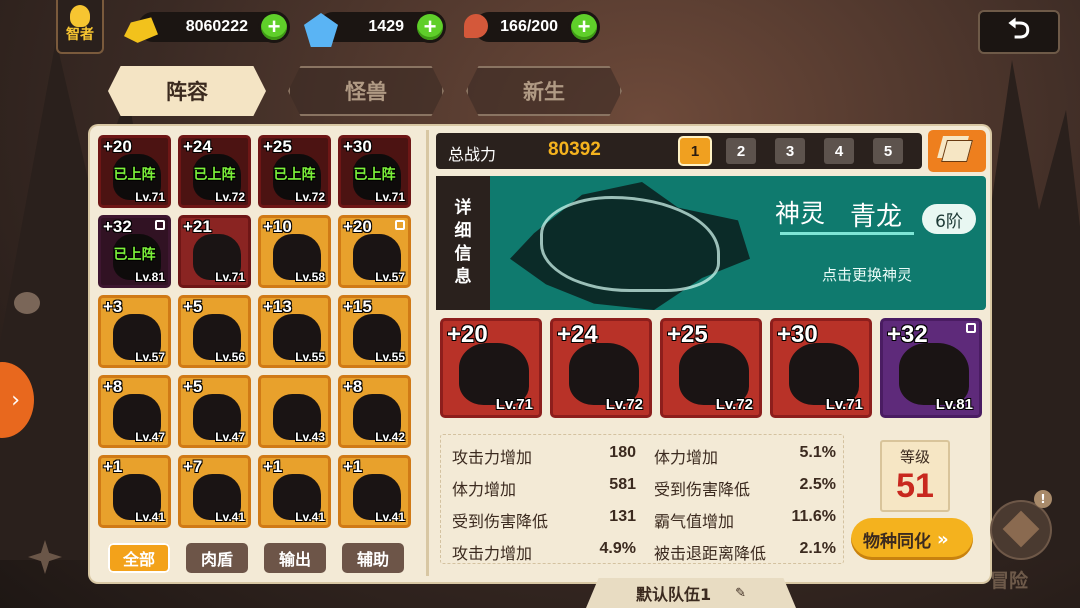  Describe the element at coordinates (390, 437) in the screenshot. I see `monster-level: Lv.42` at that location.